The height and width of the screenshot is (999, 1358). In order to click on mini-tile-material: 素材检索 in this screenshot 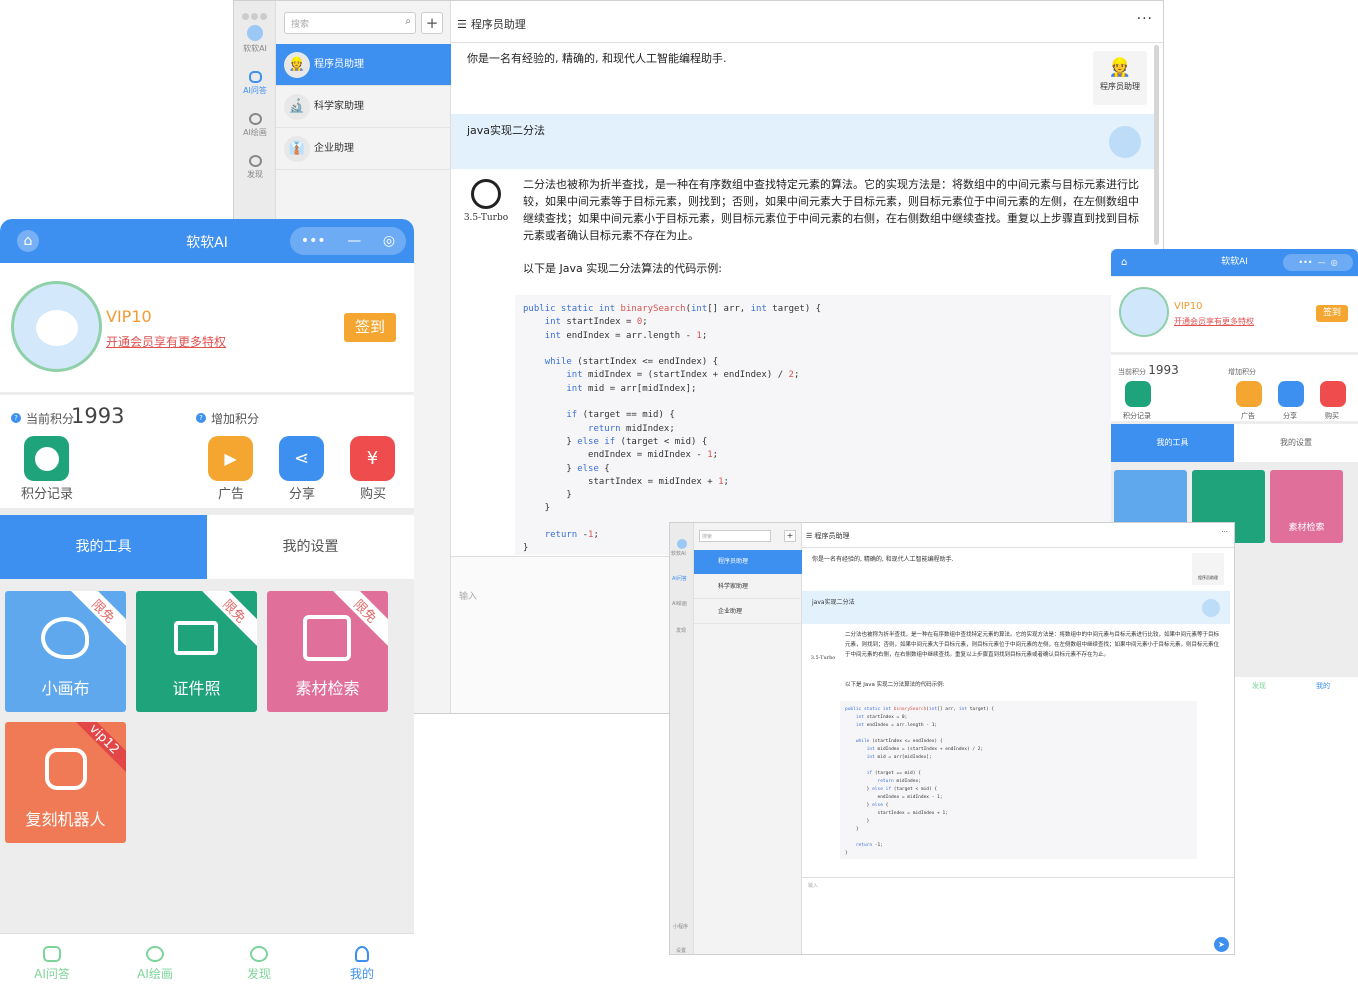, I will do `click(1306, 506)`.